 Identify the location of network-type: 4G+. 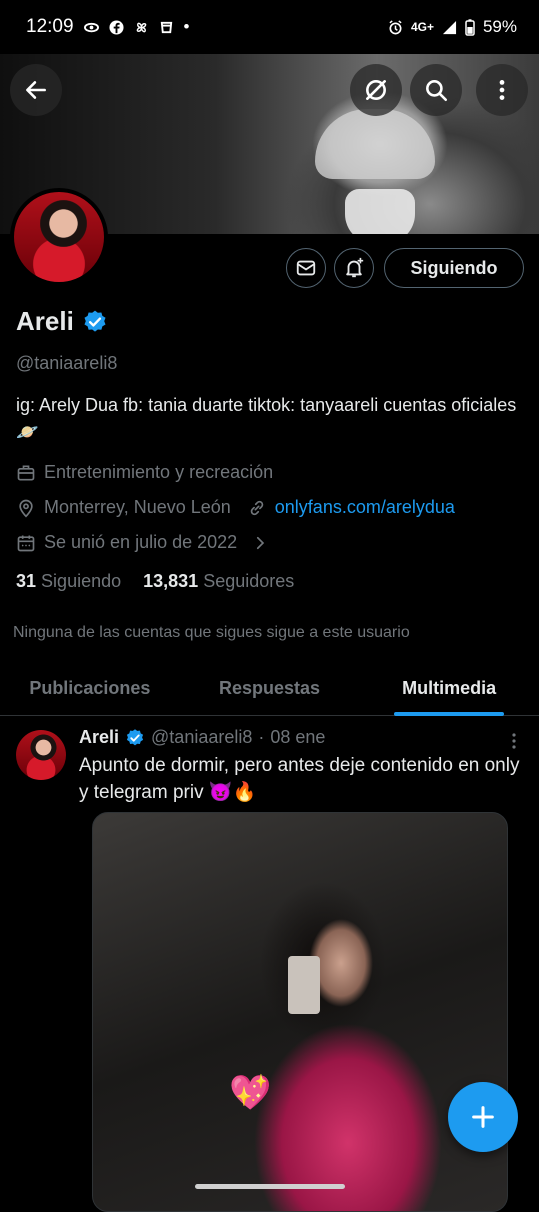
(422, 27).